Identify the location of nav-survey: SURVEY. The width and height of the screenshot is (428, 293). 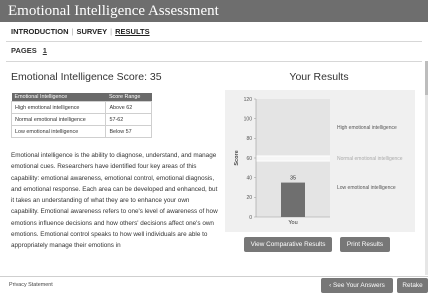
(91, 31).